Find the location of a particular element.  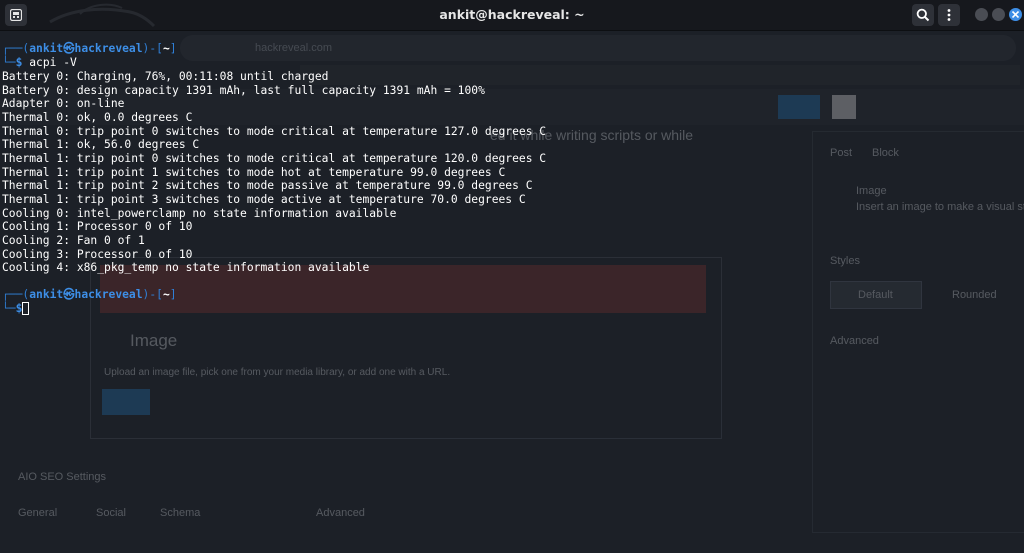

prompt-line-1: ┌──(ankit㉿hackreveal)-[~] is located at coordinates (89, 49).